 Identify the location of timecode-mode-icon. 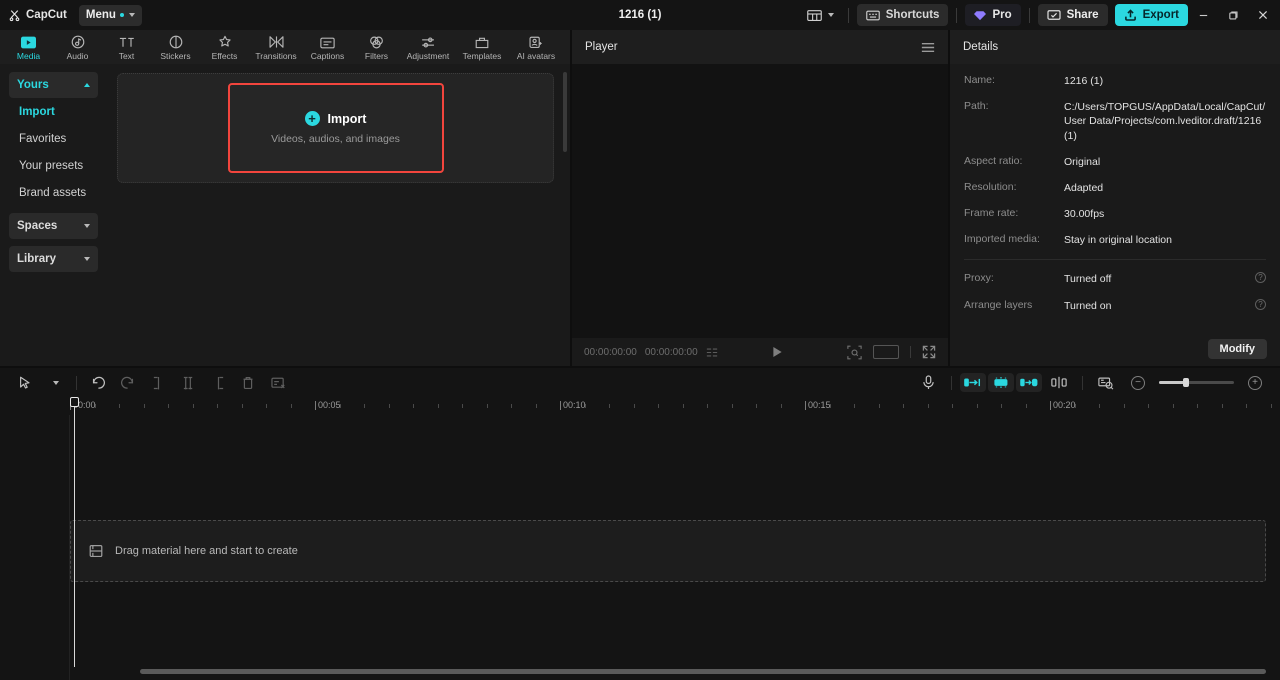
(712, 352).